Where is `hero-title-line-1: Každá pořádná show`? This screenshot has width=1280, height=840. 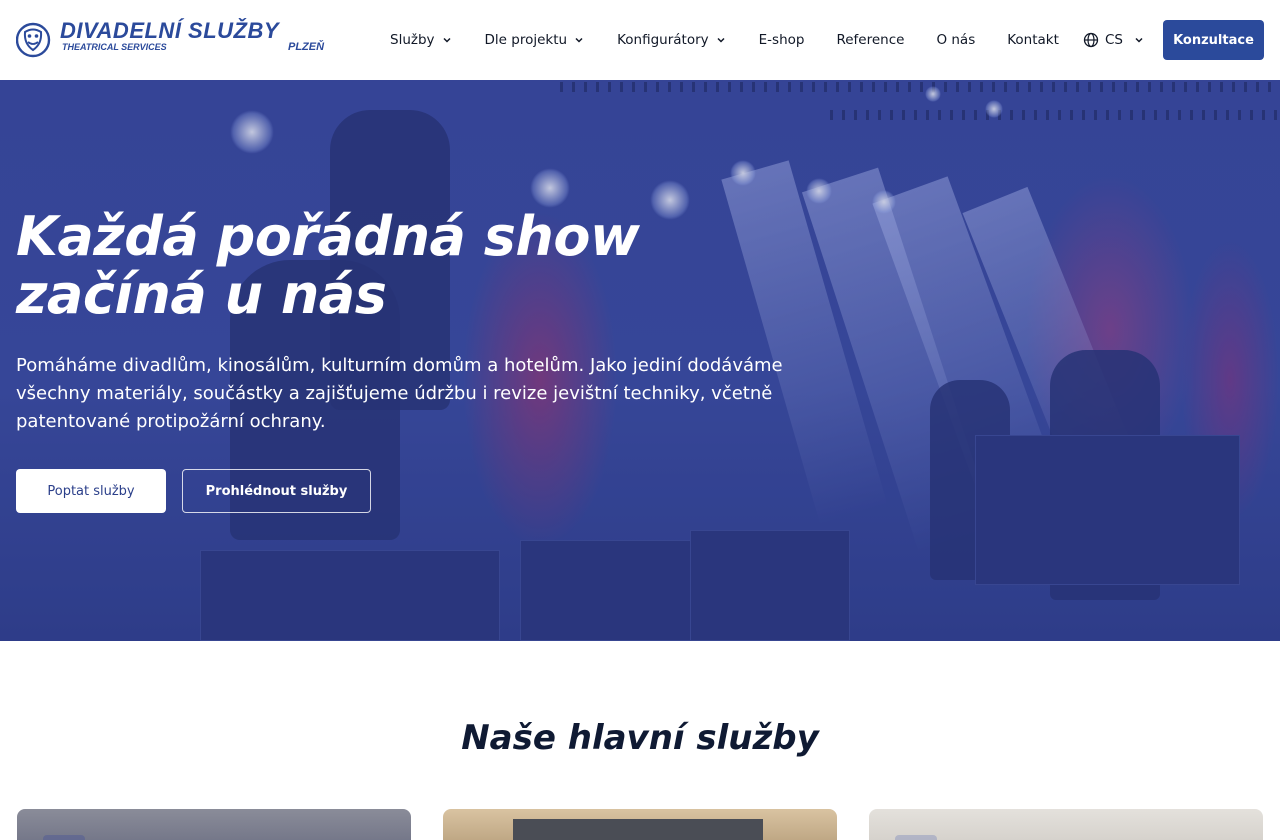 hero-title-line-1: Každá pořádná show is located at coordinates (328, 236).